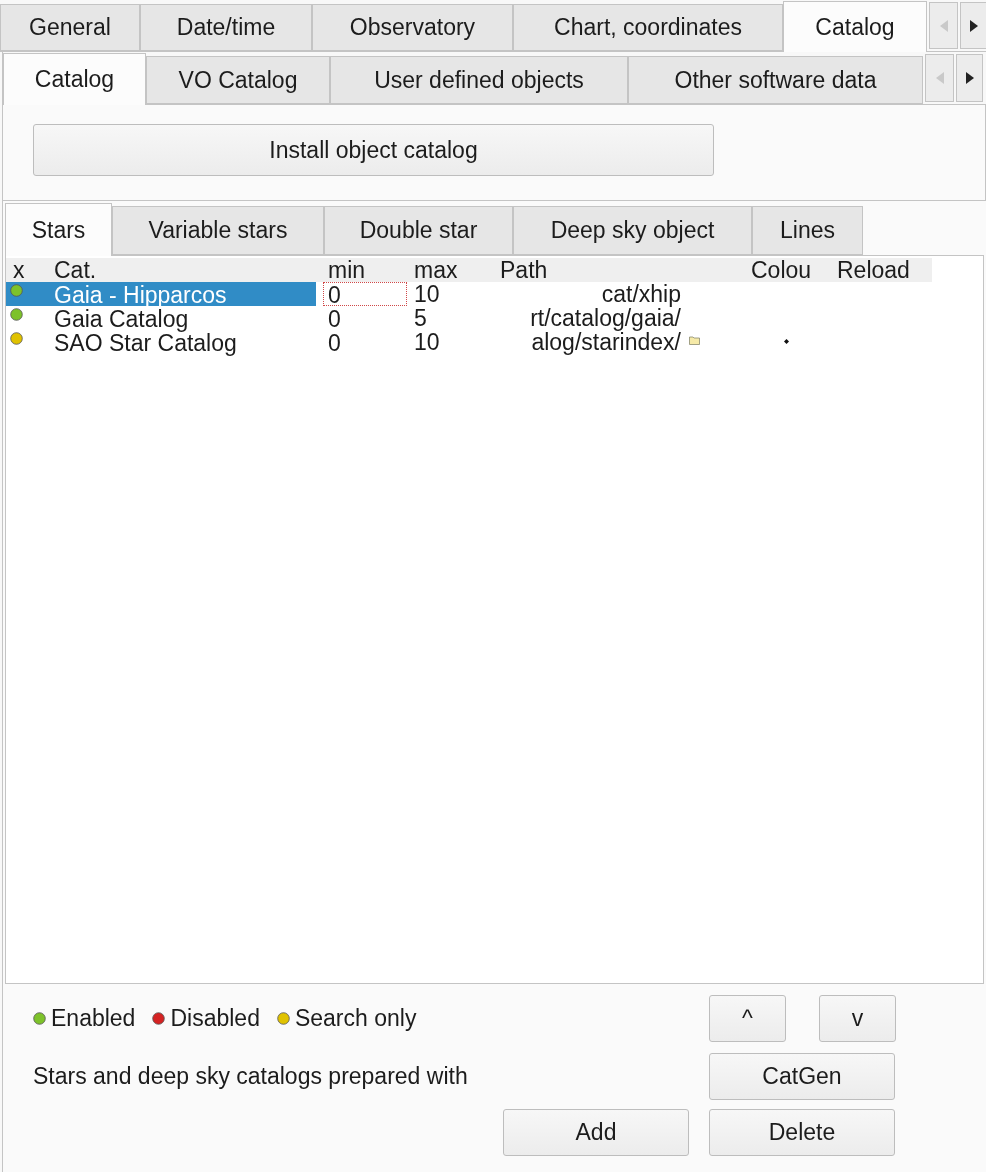 The image size is (986, 1172). Describe the element at coordinates (807, 230) in the screenshot. I see `object-type-tab: Lines` at that location.